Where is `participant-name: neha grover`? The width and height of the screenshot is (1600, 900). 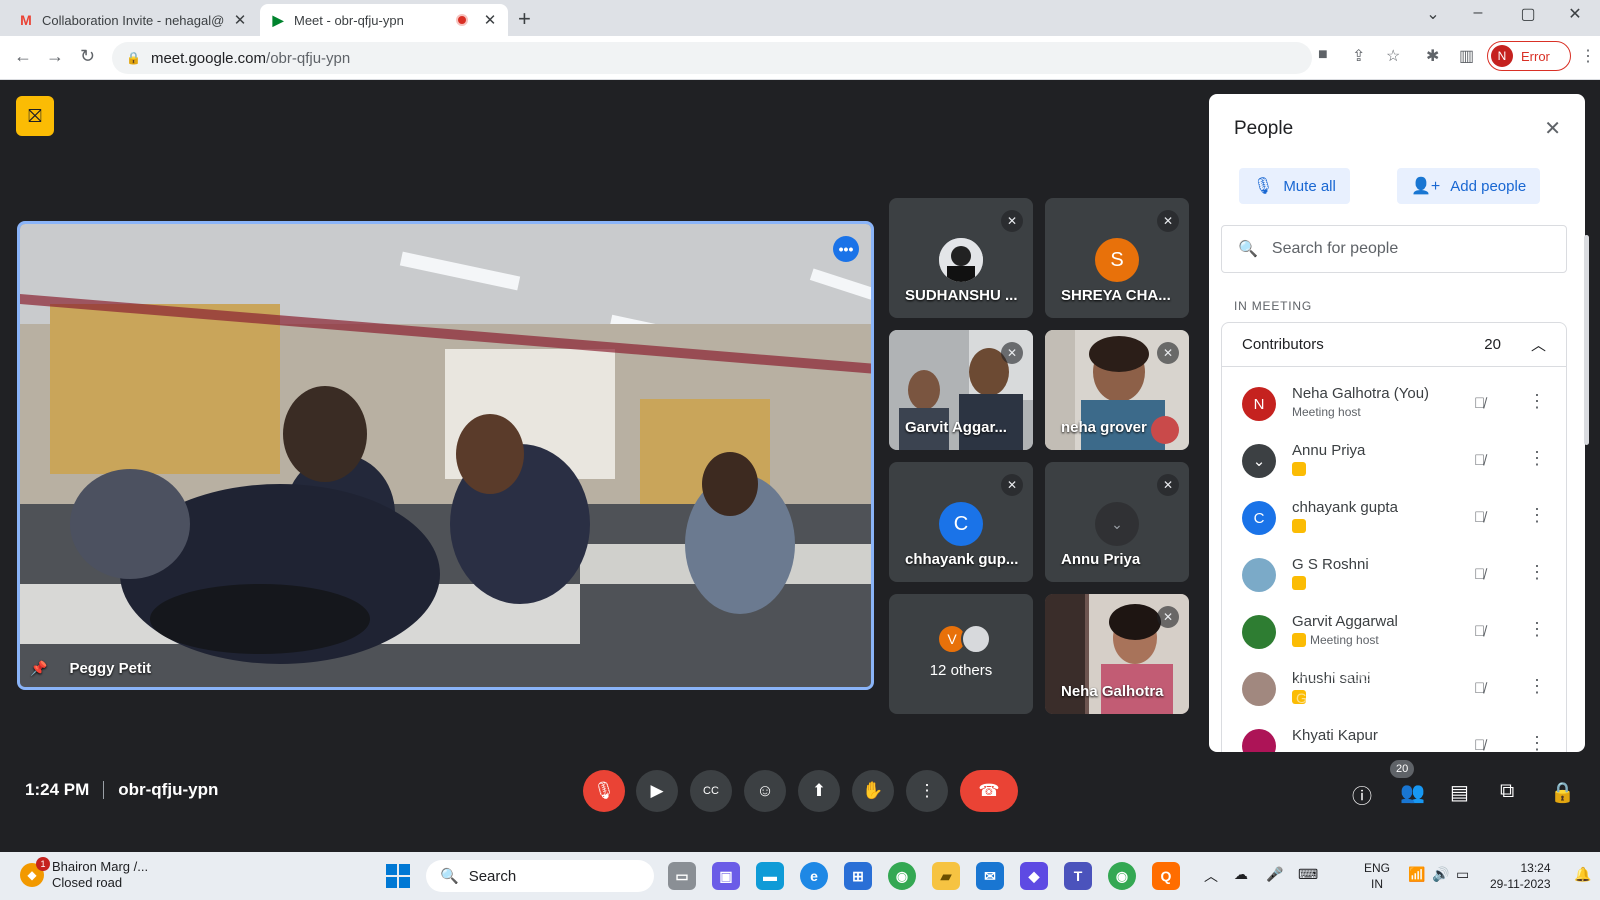 participant-name: neha grover is located at coordinates (1104, 427).